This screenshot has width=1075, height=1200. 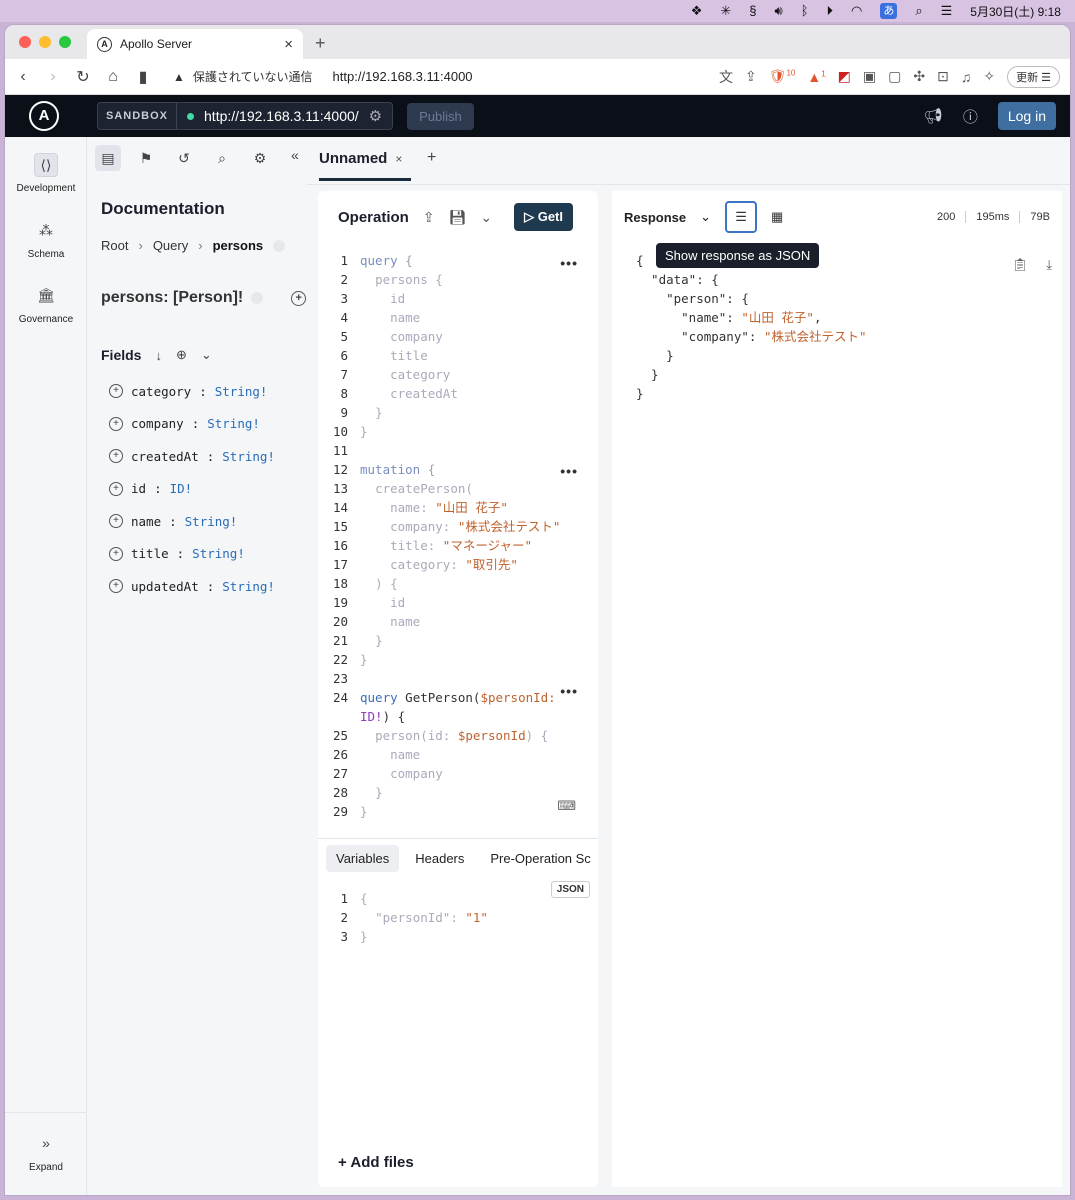 I want to click on extension-image-icon: ▣, so click(x=869, y=76).